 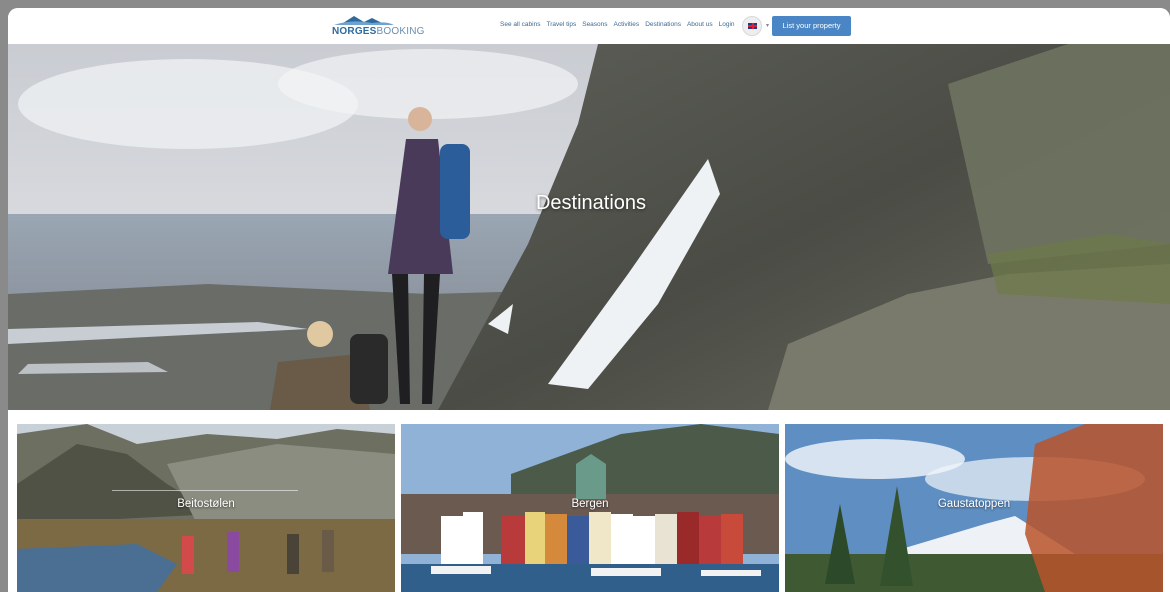 I want to click on destination-label: Gaustatoppen, so click(x=974, y=504).